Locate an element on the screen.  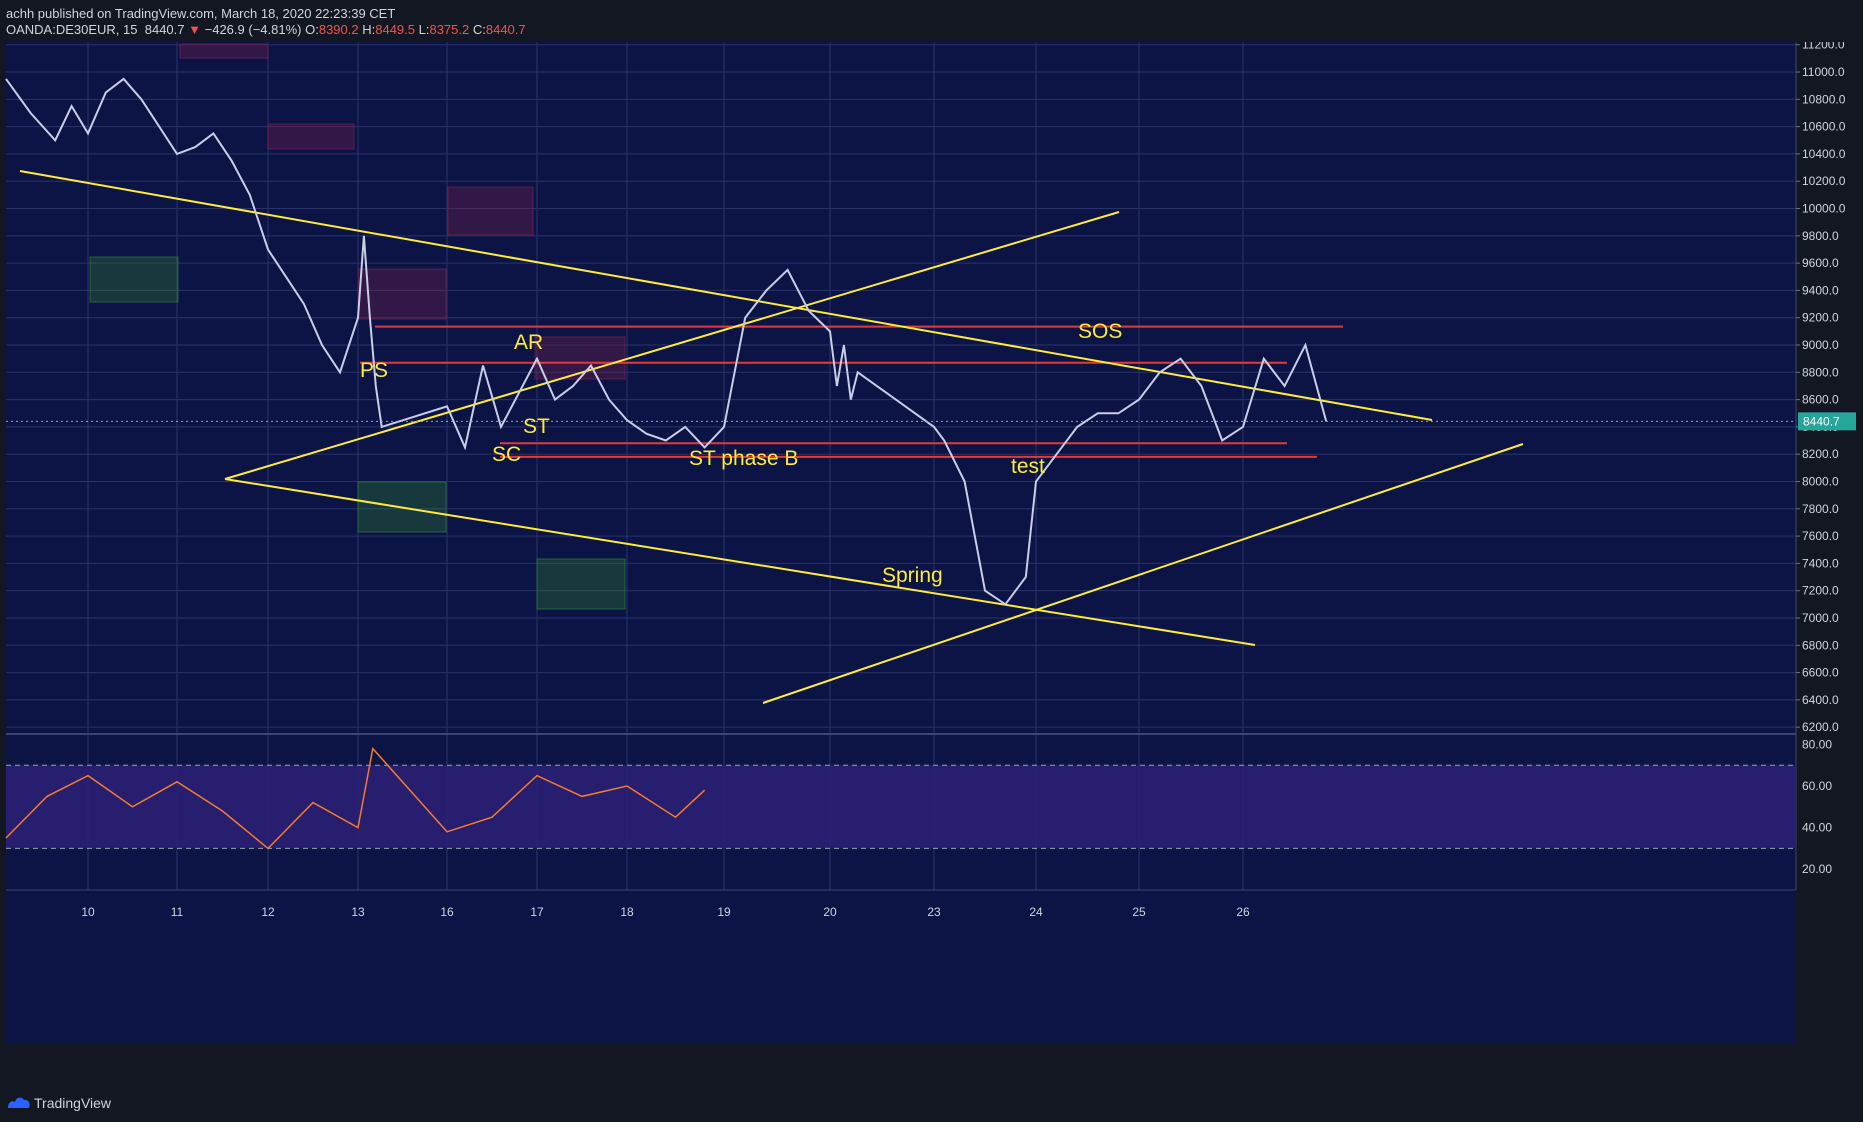
price-tick-label: 10600.0 is located at coordinates (1824, 127).